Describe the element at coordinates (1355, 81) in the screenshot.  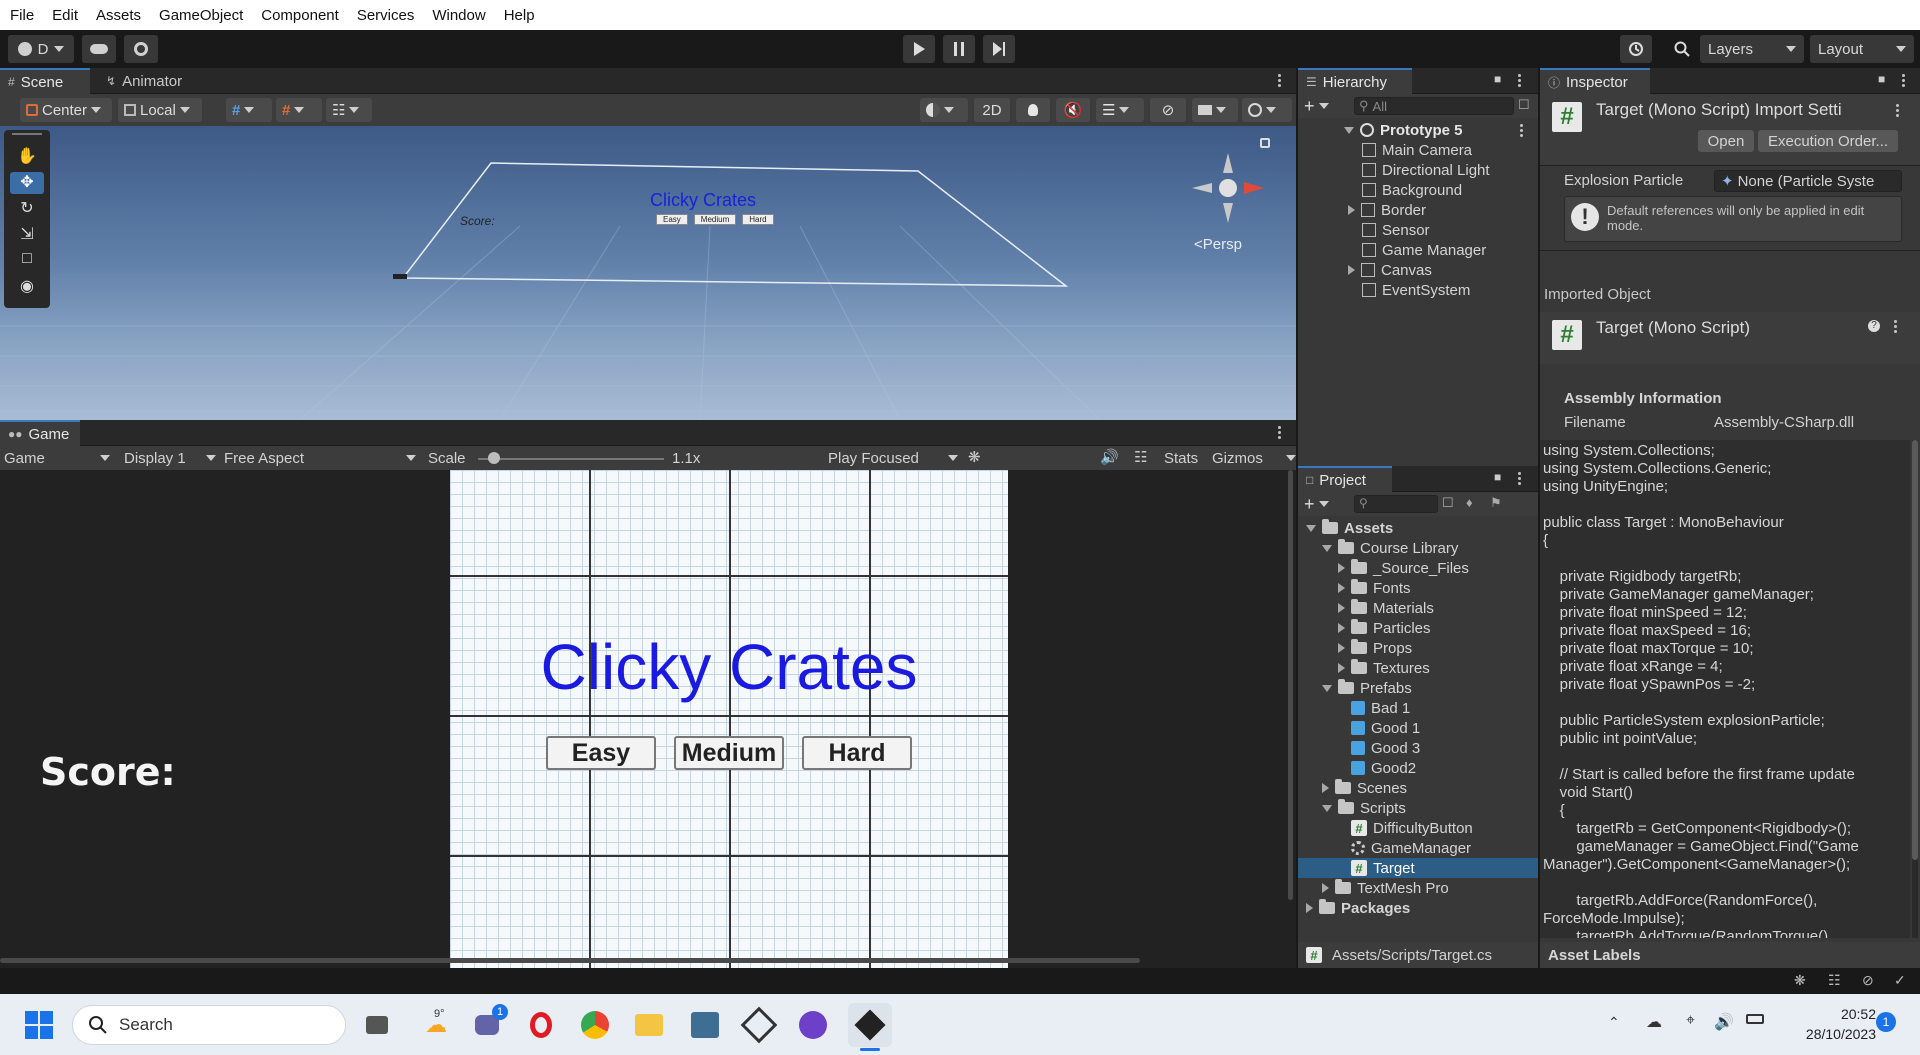
I see `tab-hierarchy: ☰ Hierarchy` at that location.